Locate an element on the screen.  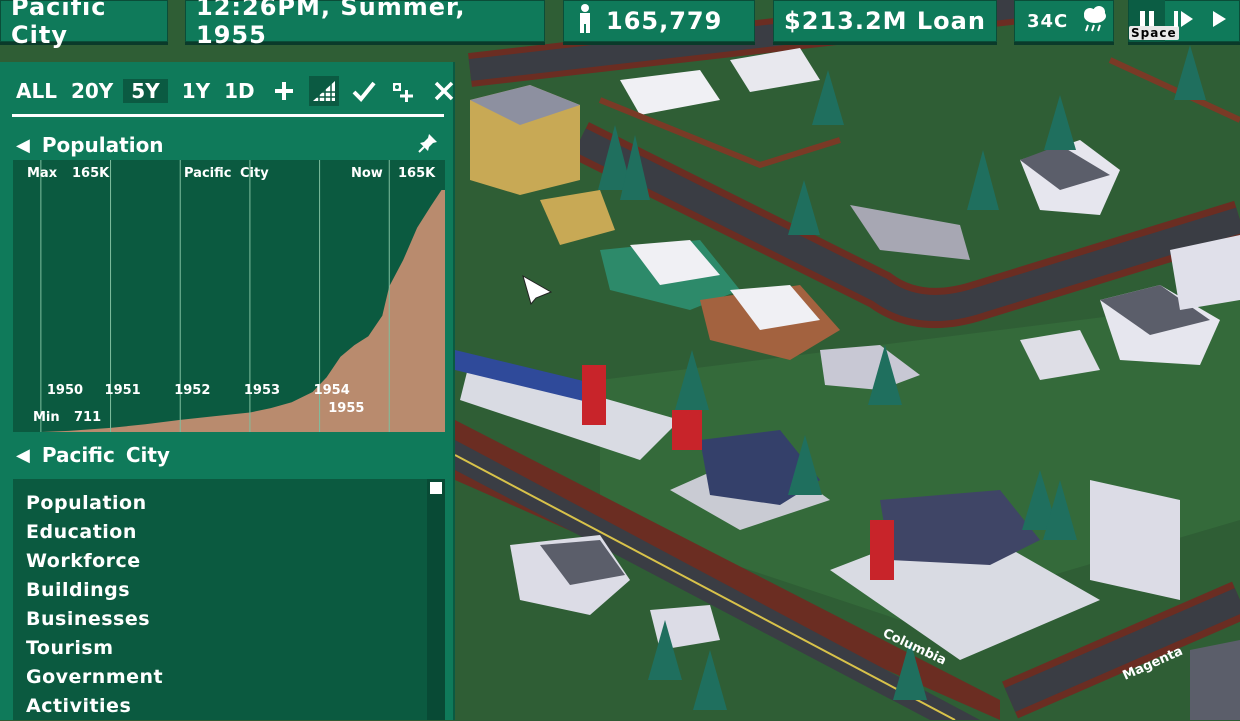
year-tick-label: 1954 is located at coordinates (332, 390).